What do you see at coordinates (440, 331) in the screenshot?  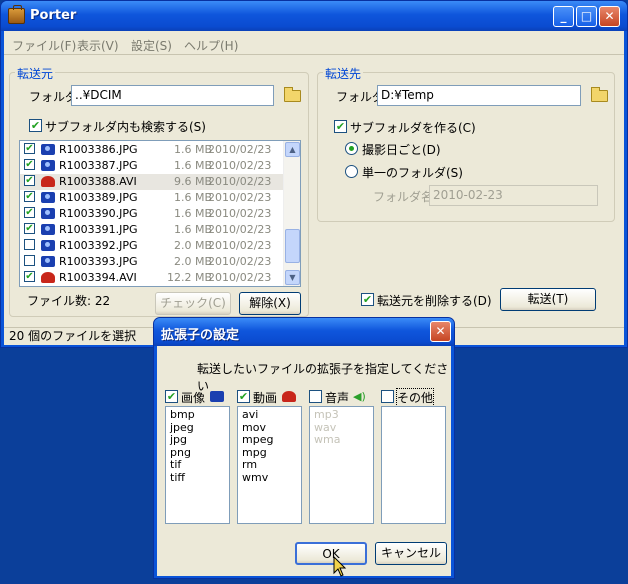 I see `dialog-close-button: ✕` at bounding box center [440, 331].